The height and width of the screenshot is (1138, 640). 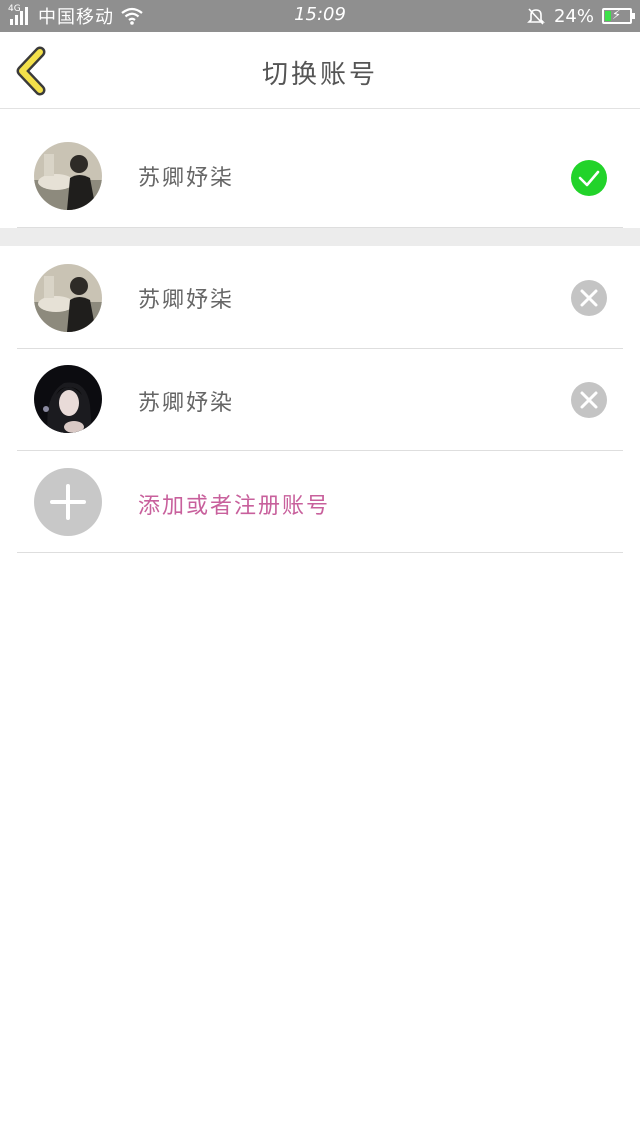 I want to click on account-row: 苏卿妤染, so click(x=320, y=400).